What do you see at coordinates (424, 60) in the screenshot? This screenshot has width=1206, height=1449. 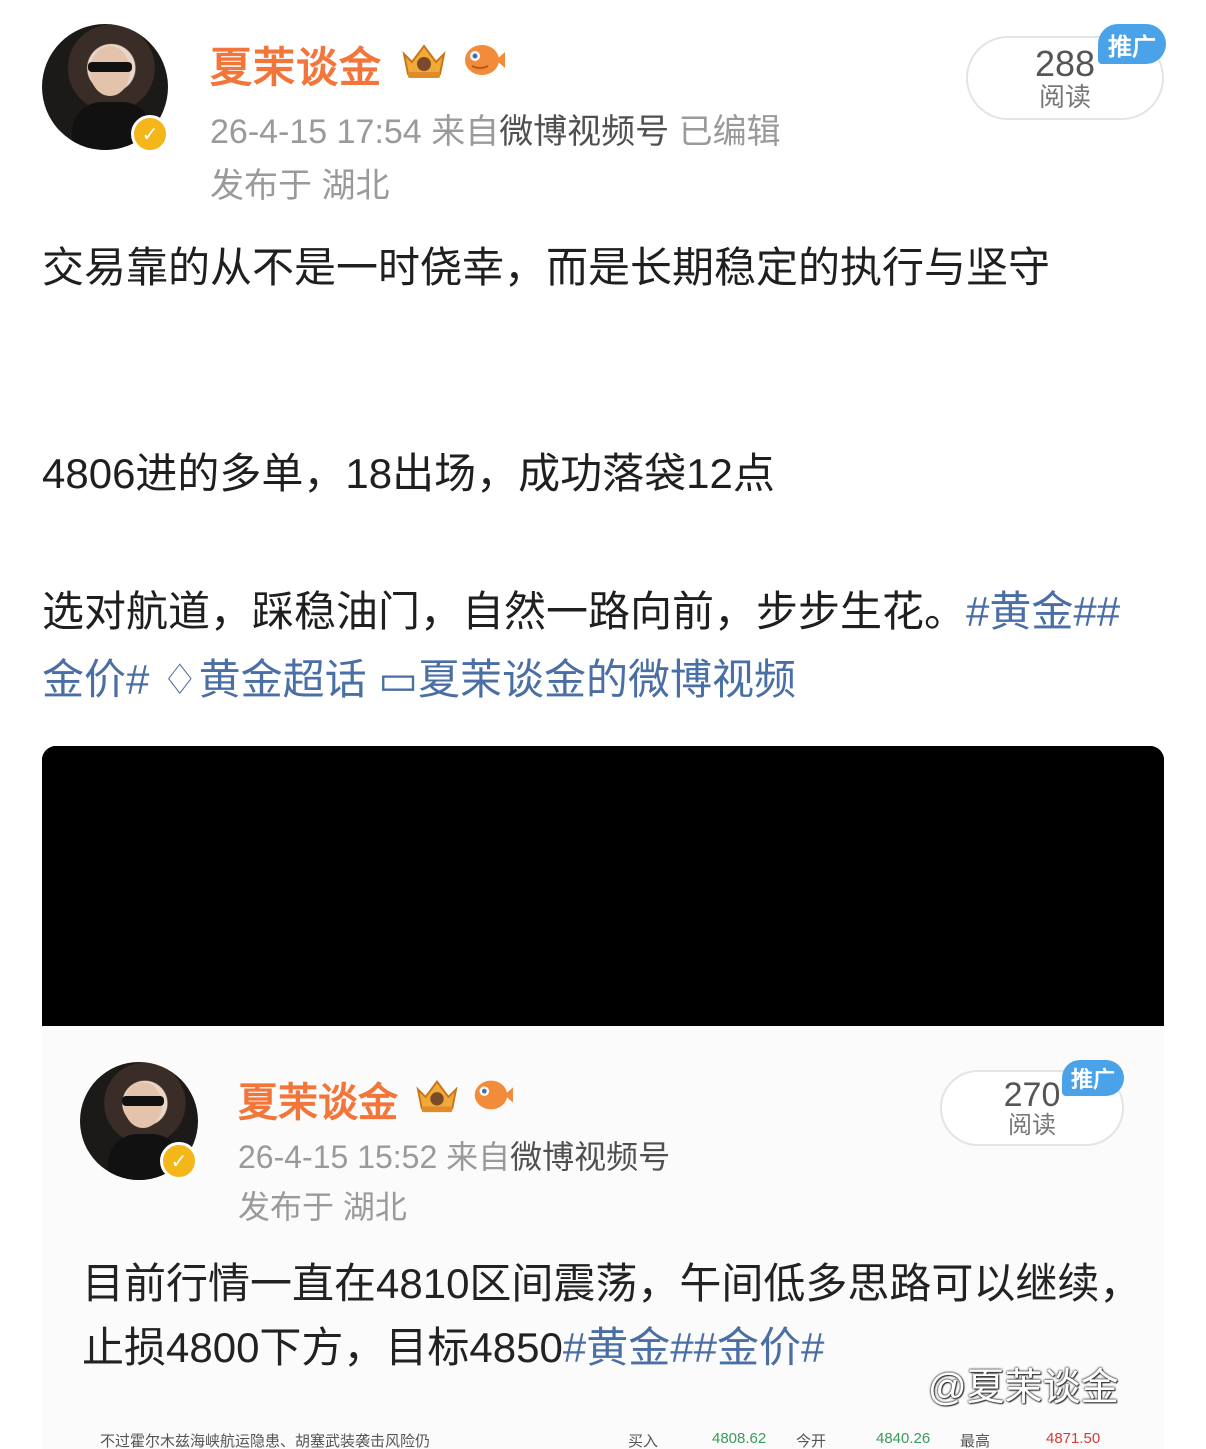 I see `crown-badge-icon` at bounding box center [424, 60].